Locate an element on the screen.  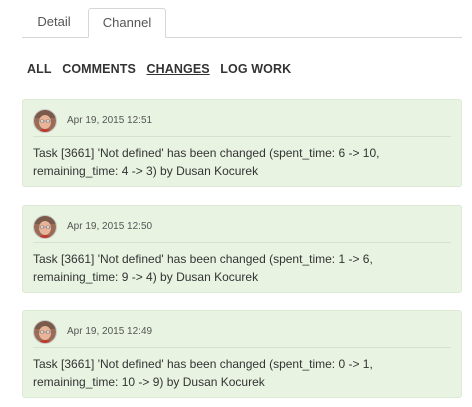
filter-changes: CHANGES is located at coordinates (177, 69).